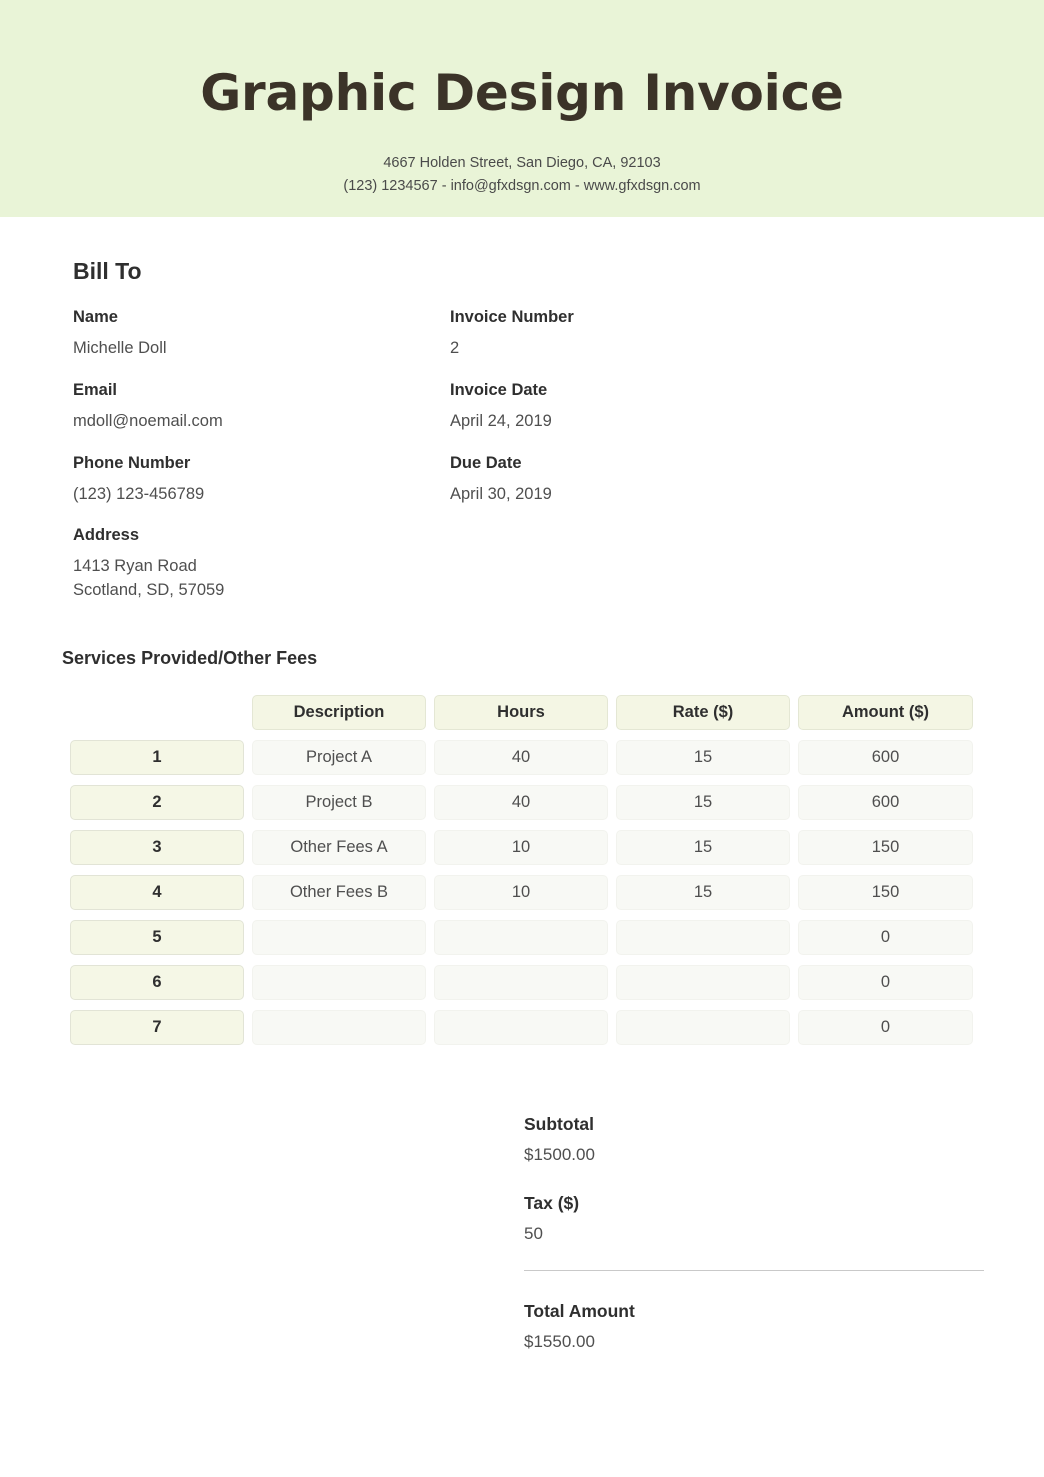 This screenshot has width=1044, height=1477. What do you see at coordinates (559, 1341) in the screenshot?
I see `total-amount-value: $1550.00` at bounding box center [559, 1341].